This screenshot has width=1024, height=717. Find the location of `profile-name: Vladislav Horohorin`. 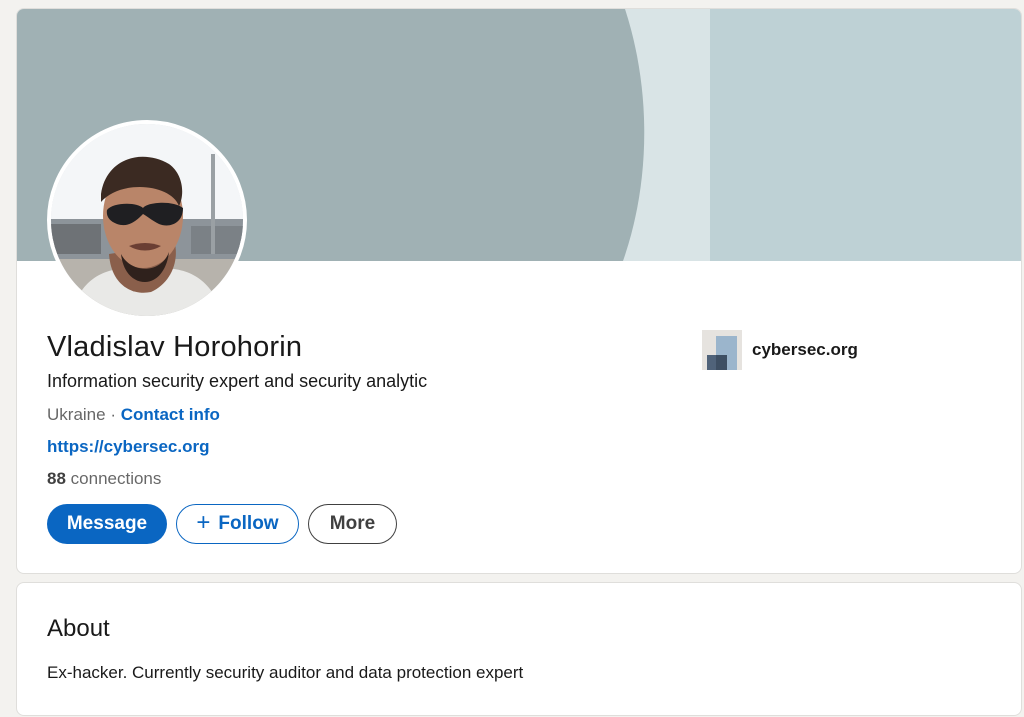

profile-name: Vladislav Horohorin is located at coordinates (175, 347).